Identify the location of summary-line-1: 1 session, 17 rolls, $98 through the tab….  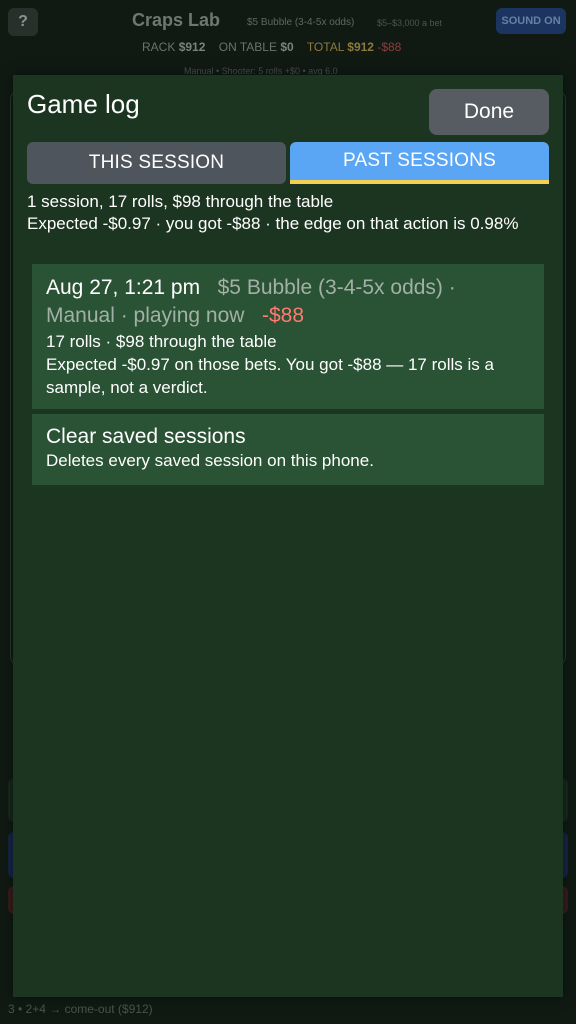
(180, 201).